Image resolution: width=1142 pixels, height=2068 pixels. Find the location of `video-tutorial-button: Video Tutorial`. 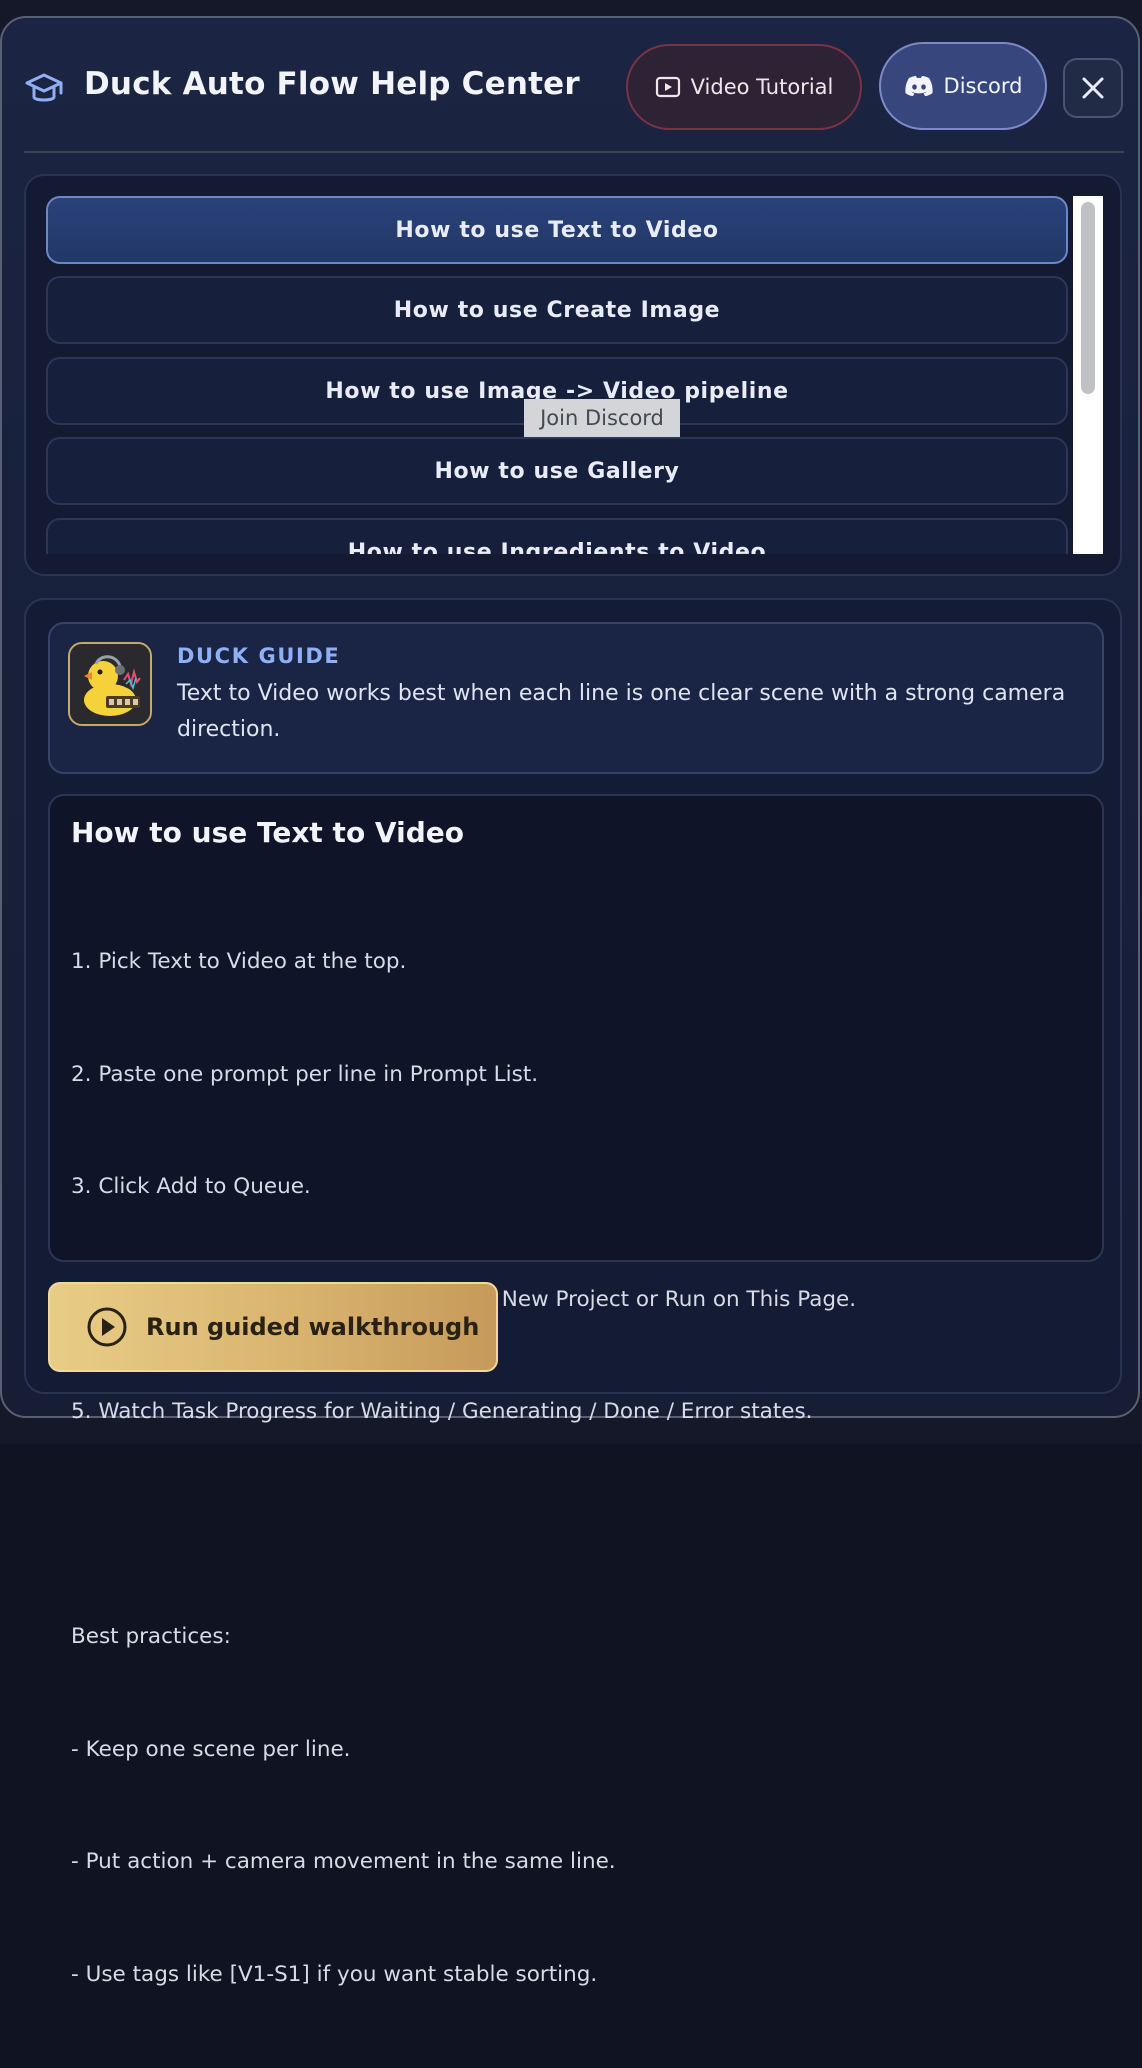

video-tutorial-button: Video Tutorial is located at coordinates (744, 87).